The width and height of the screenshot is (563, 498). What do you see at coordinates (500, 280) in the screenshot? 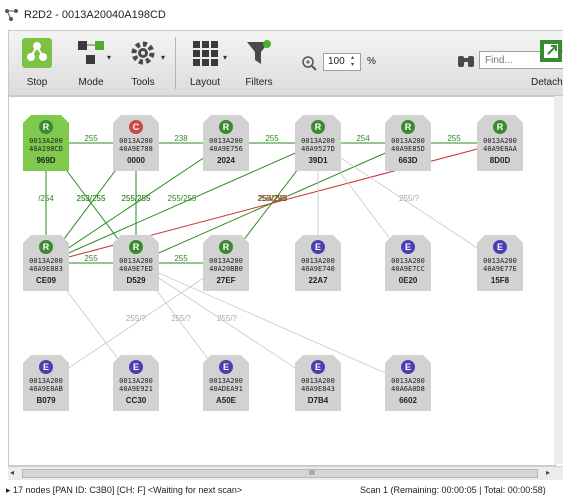
I see `node-short-address: 15F8` at bounding box center [500, 280].